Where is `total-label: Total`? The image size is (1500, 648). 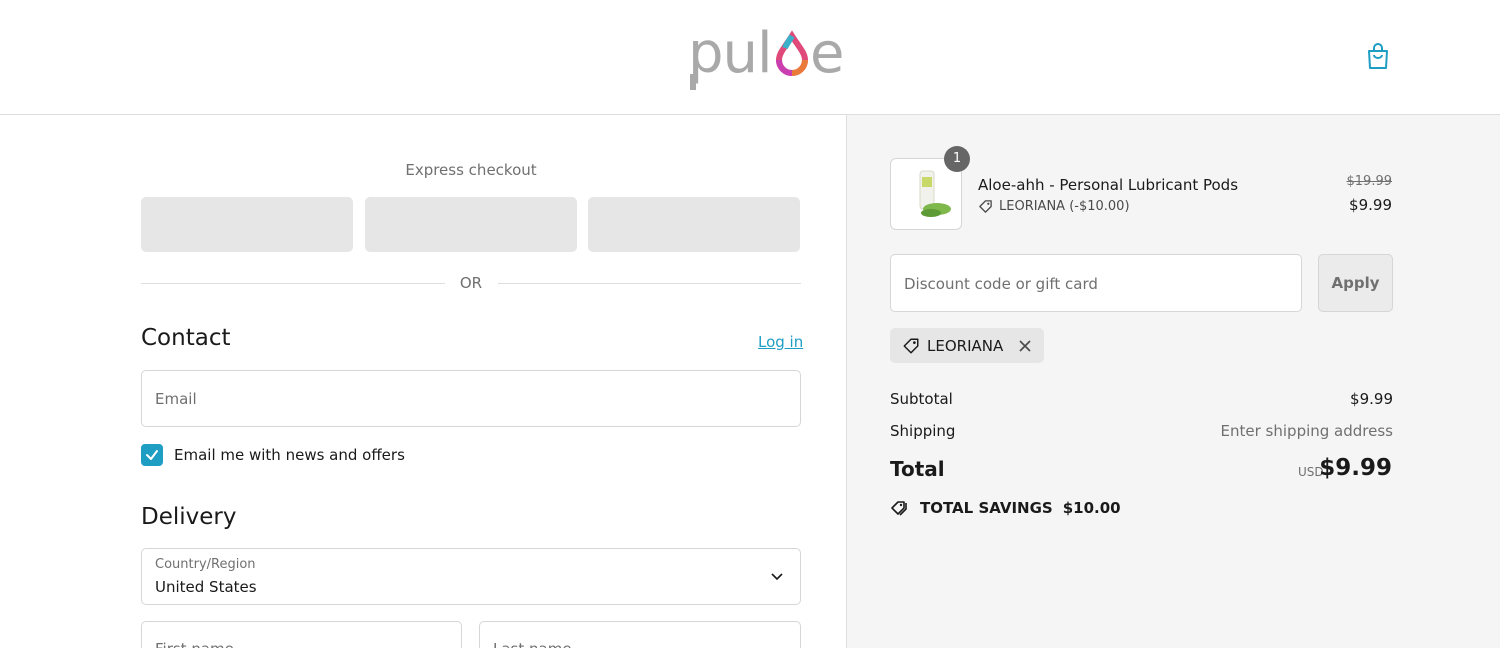
total-label: Total is located at coordinates (917, 469).